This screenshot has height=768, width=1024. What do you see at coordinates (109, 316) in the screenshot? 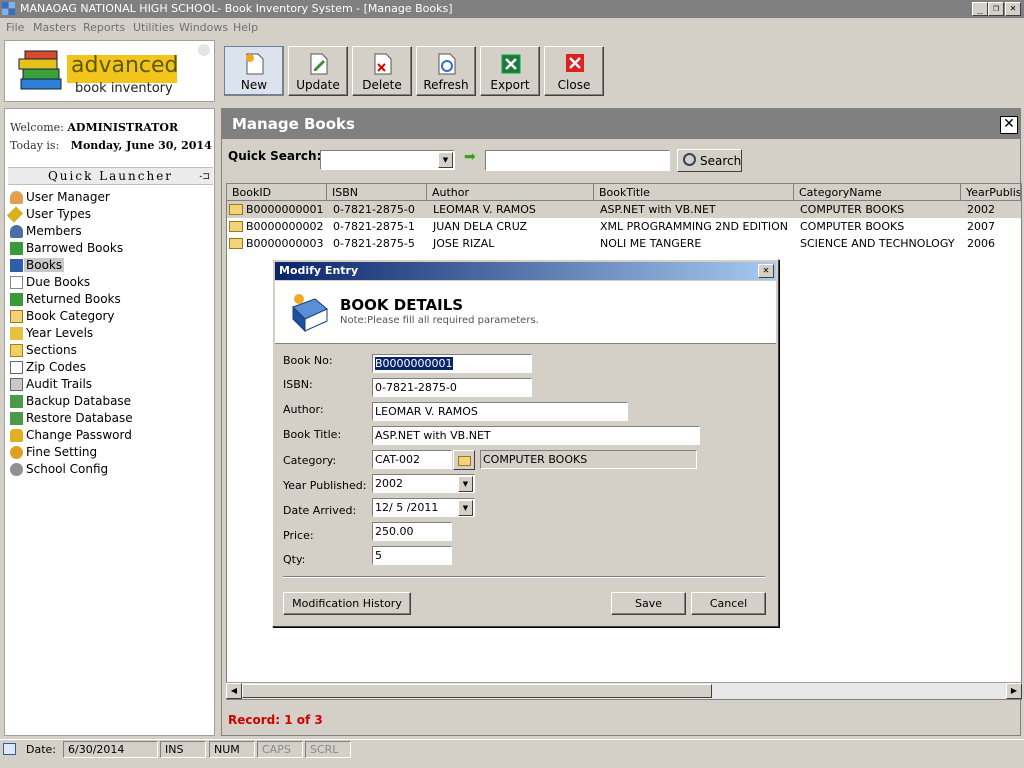
I see `sidebar-item-book-category: Book Category` at bounding box center [109, 316].